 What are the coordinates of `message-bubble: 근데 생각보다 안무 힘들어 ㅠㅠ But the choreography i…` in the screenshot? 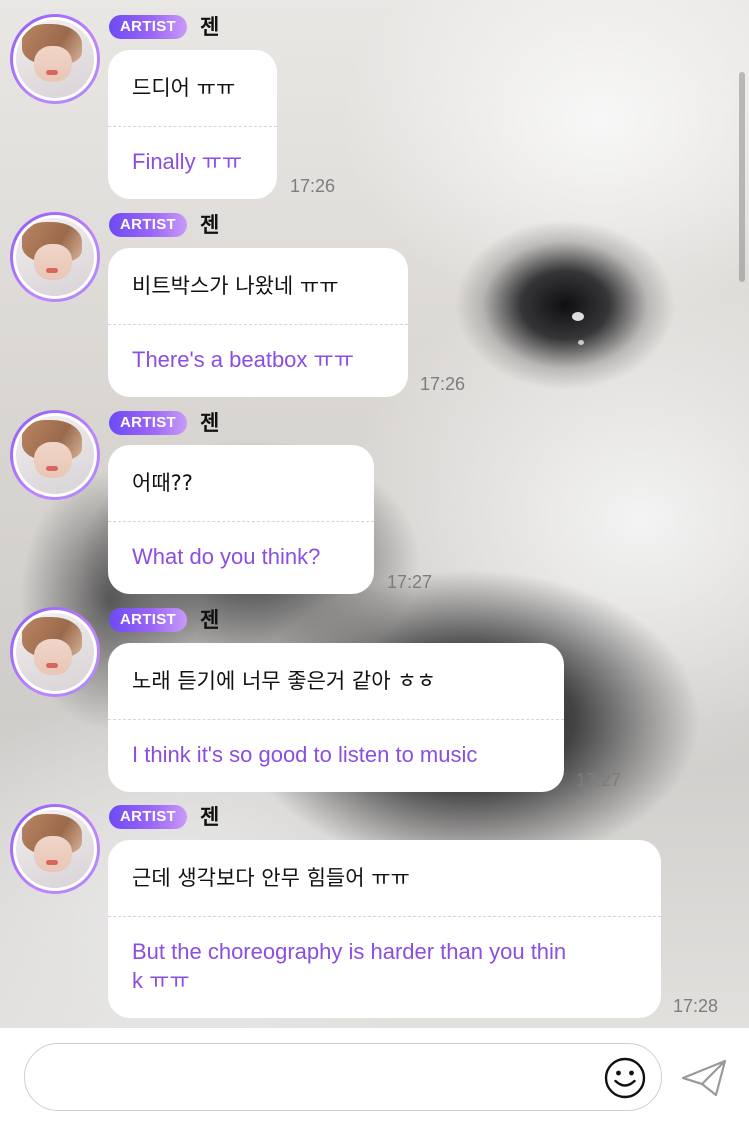 It's located at (384, 929).